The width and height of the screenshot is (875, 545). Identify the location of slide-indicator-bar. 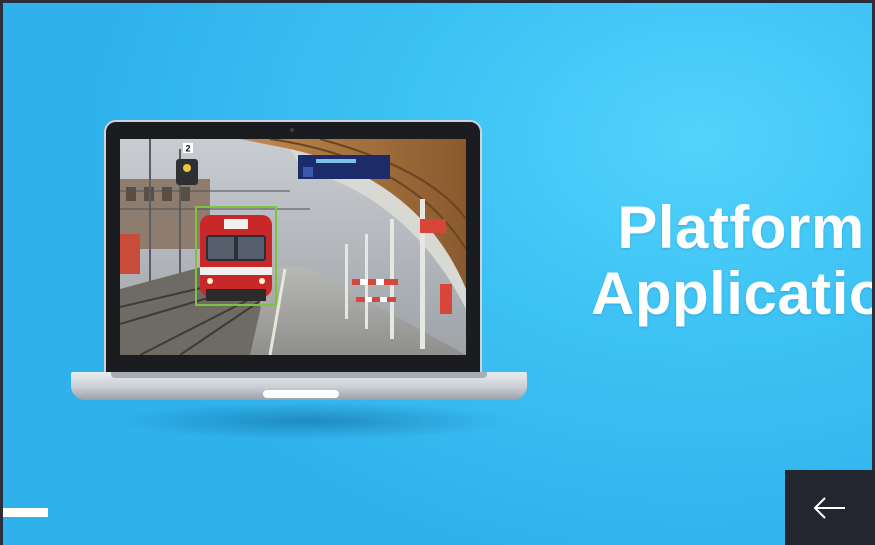
(25, 512).